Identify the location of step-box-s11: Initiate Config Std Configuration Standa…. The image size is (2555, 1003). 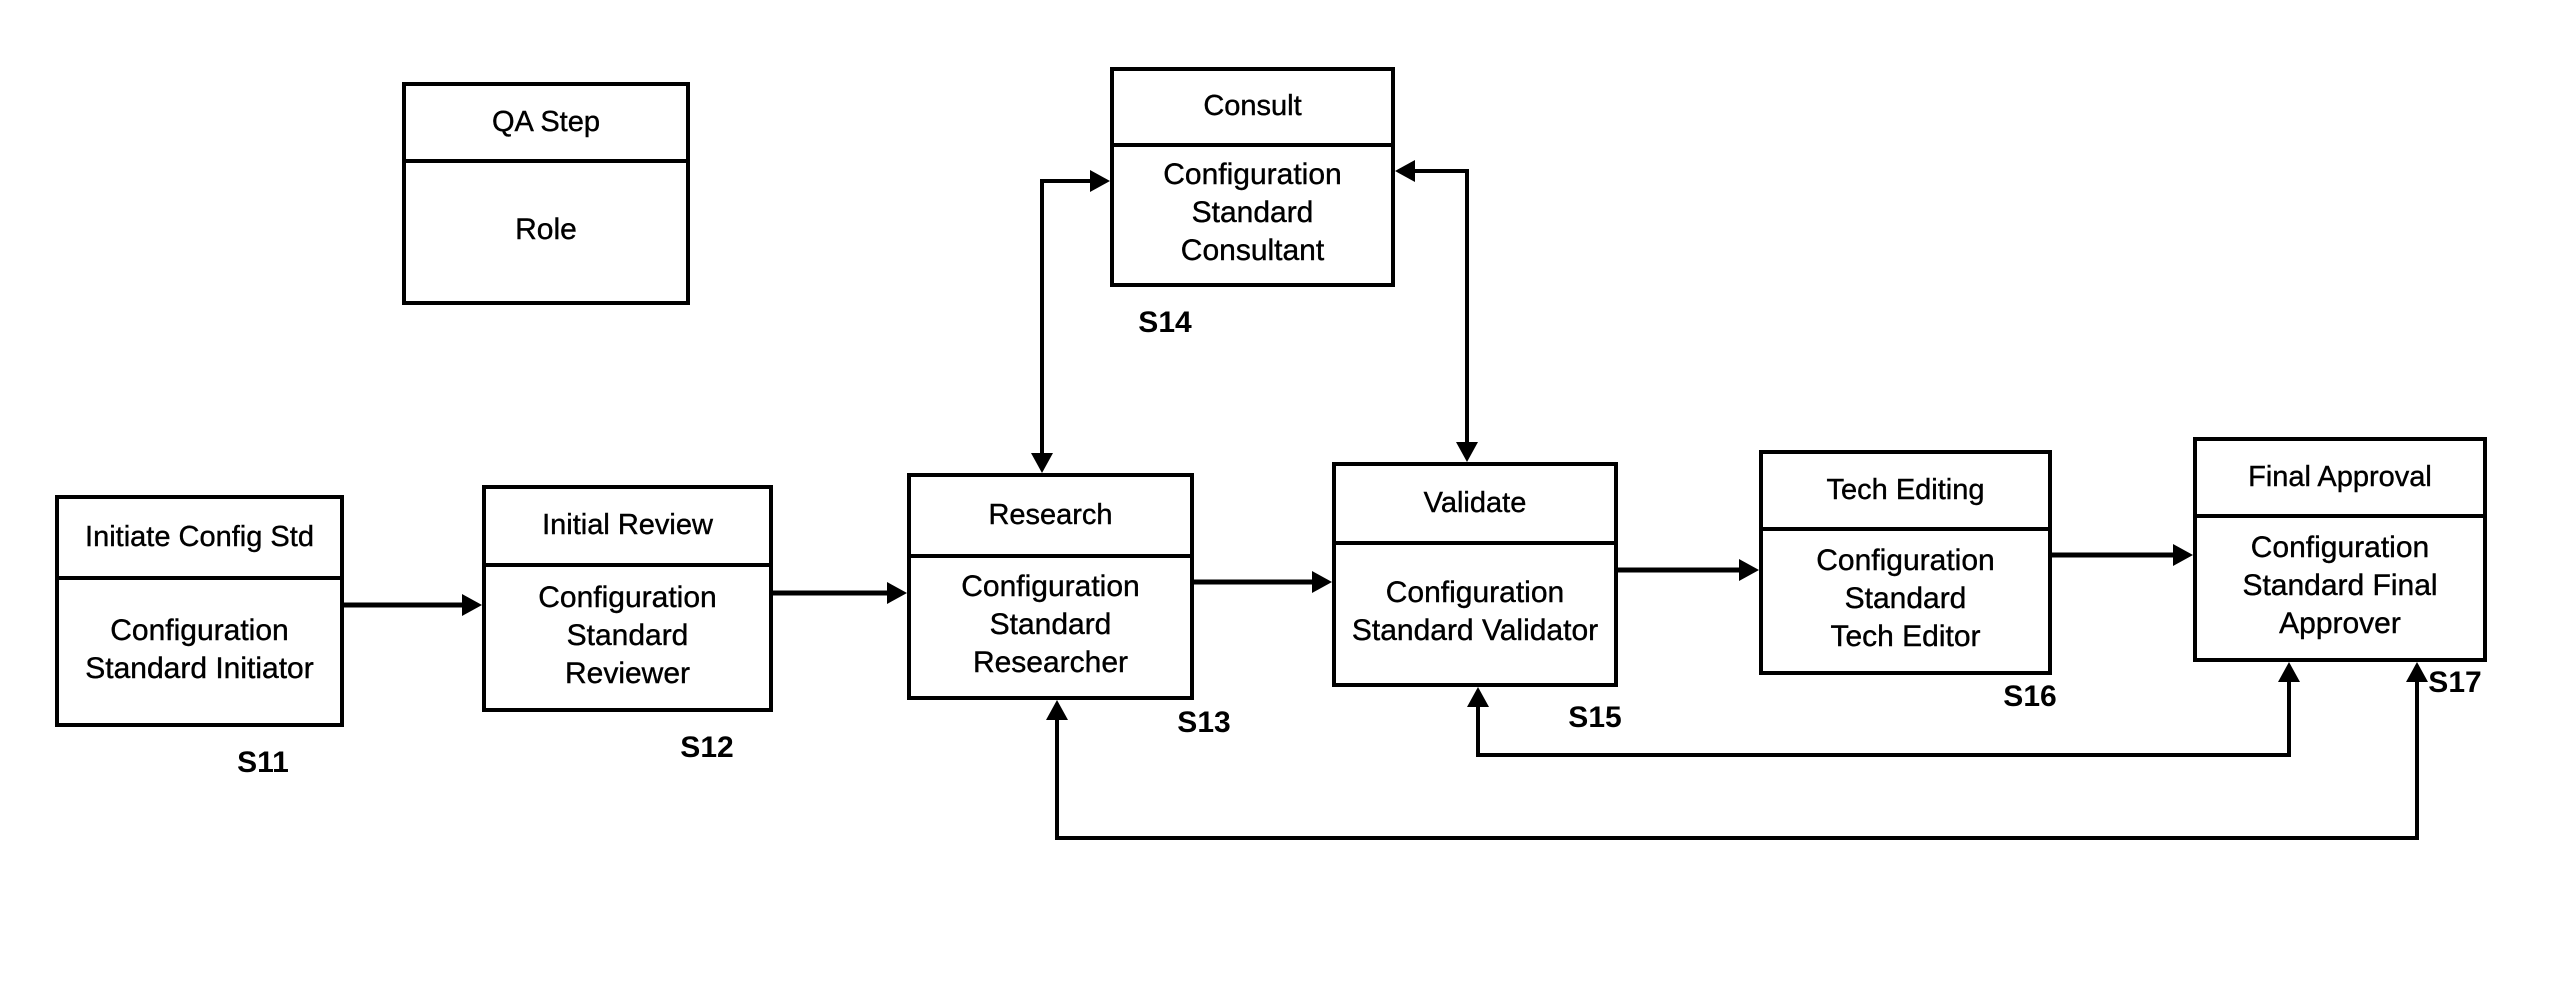
(199, 611).